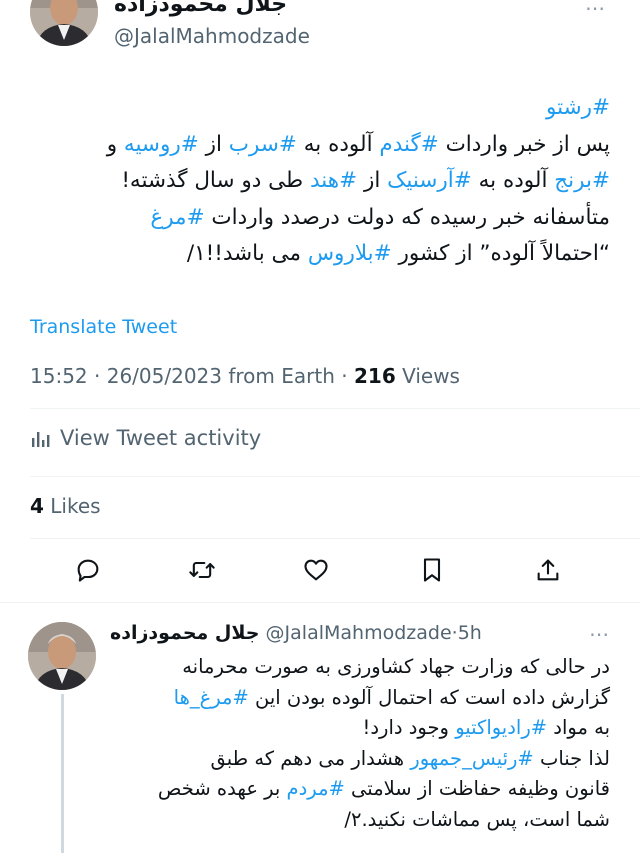  I want to click on share-icon, so click(550, 572).